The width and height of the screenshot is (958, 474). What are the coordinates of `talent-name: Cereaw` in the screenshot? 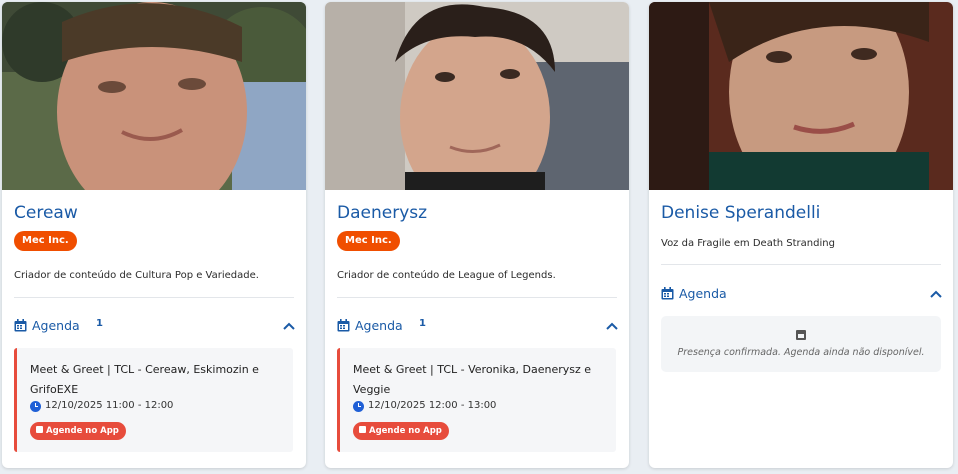 It's located at (46, 213).